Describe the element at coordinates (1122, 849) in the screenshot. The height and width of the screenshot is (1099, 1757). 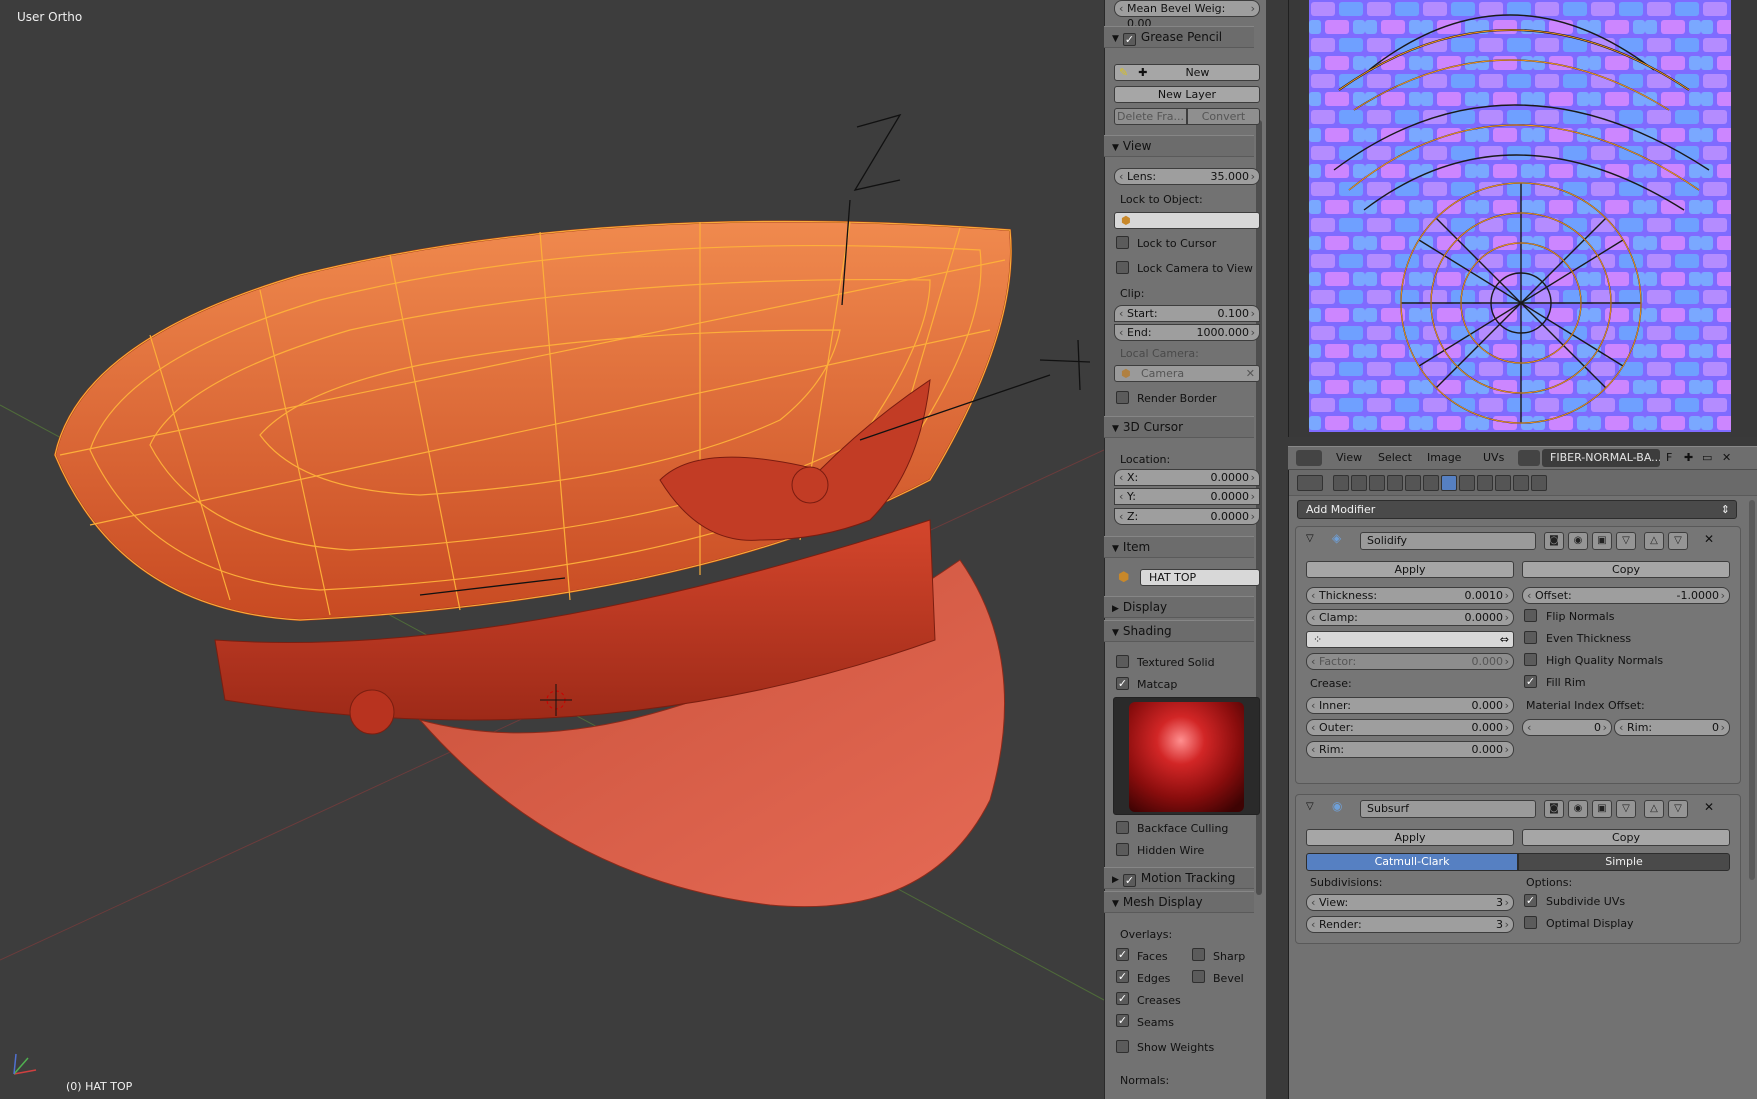
I see `hidden-wire-checkbox` at that location.